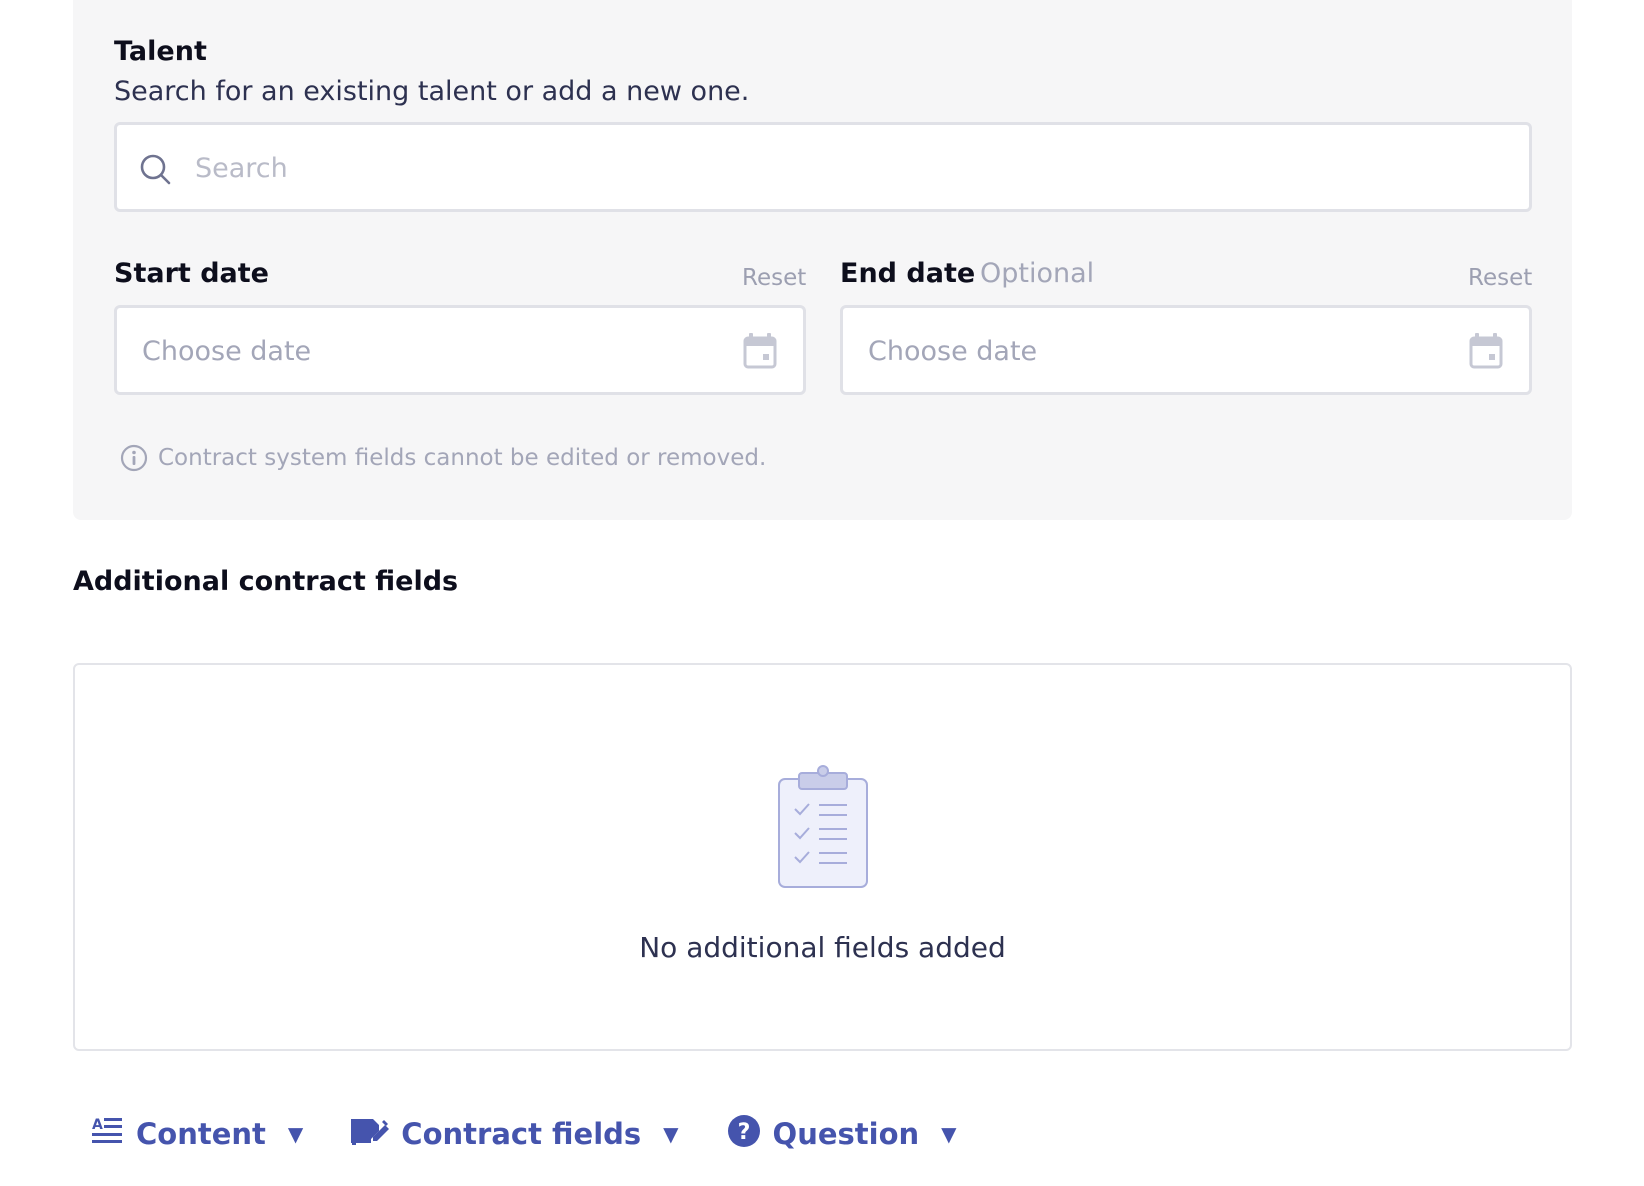 The height and width of the screenshot is (1186, 1644). What do you see at coordinates (845, 168) in the screenshot?
I see `talent-search-input` at bounding box center [845, 168].